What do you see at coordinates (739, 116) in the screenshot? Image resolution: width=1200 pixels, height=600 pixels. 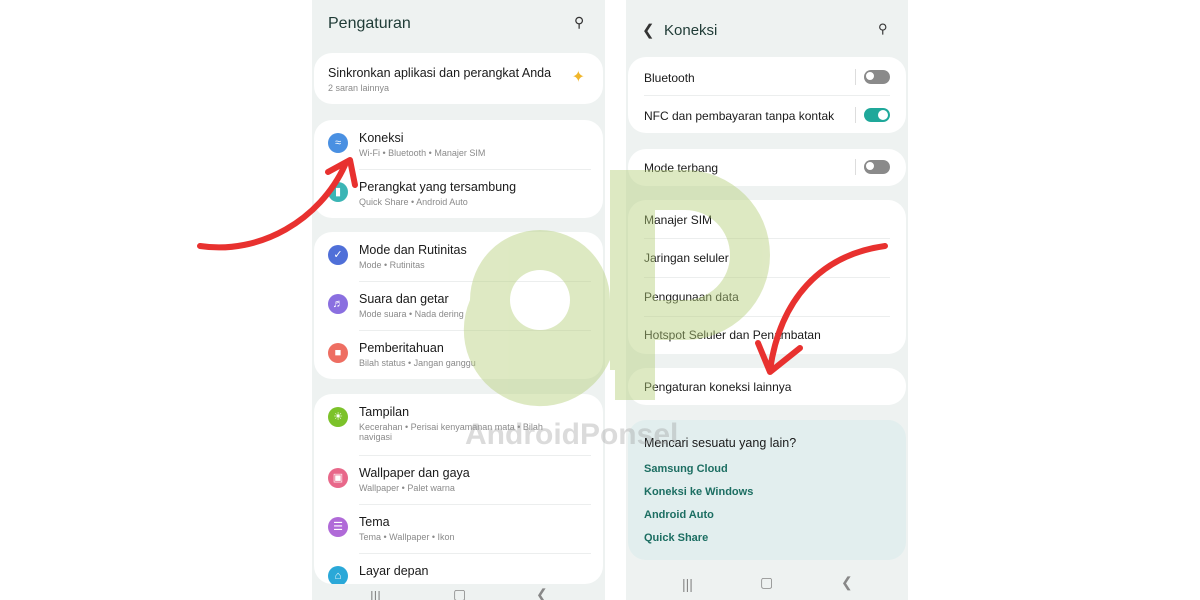 I see `nfc-label: NFC dan pembayaran tanpa kontak` at bounding box center [739, 116].